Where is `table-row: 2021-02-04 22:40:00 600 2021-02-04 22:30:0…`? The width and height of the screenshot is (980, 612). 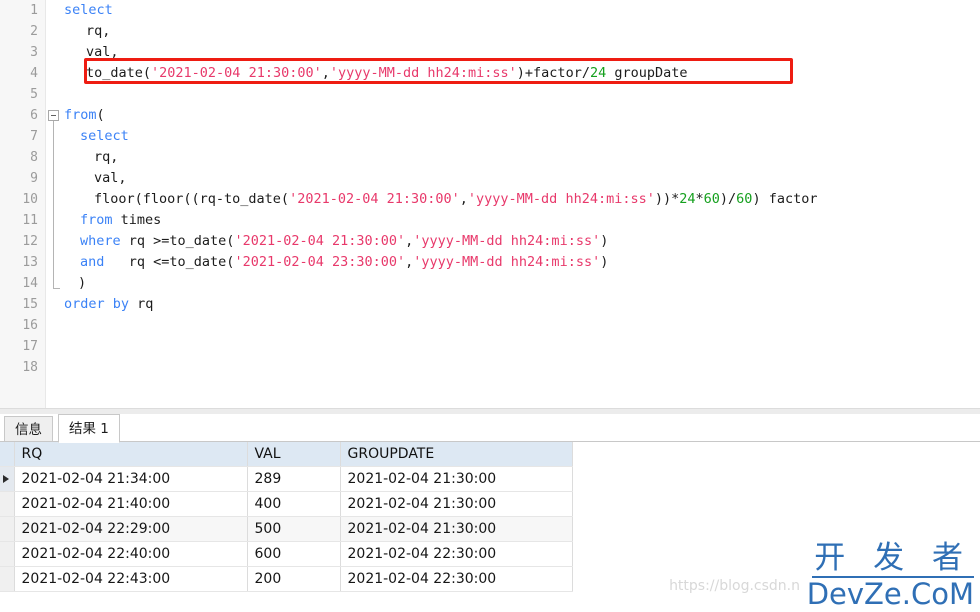
table-row: 2021-02-04 22:40:00 600 2021-02-04 22:30:0… is located at coordinates (286, 554).